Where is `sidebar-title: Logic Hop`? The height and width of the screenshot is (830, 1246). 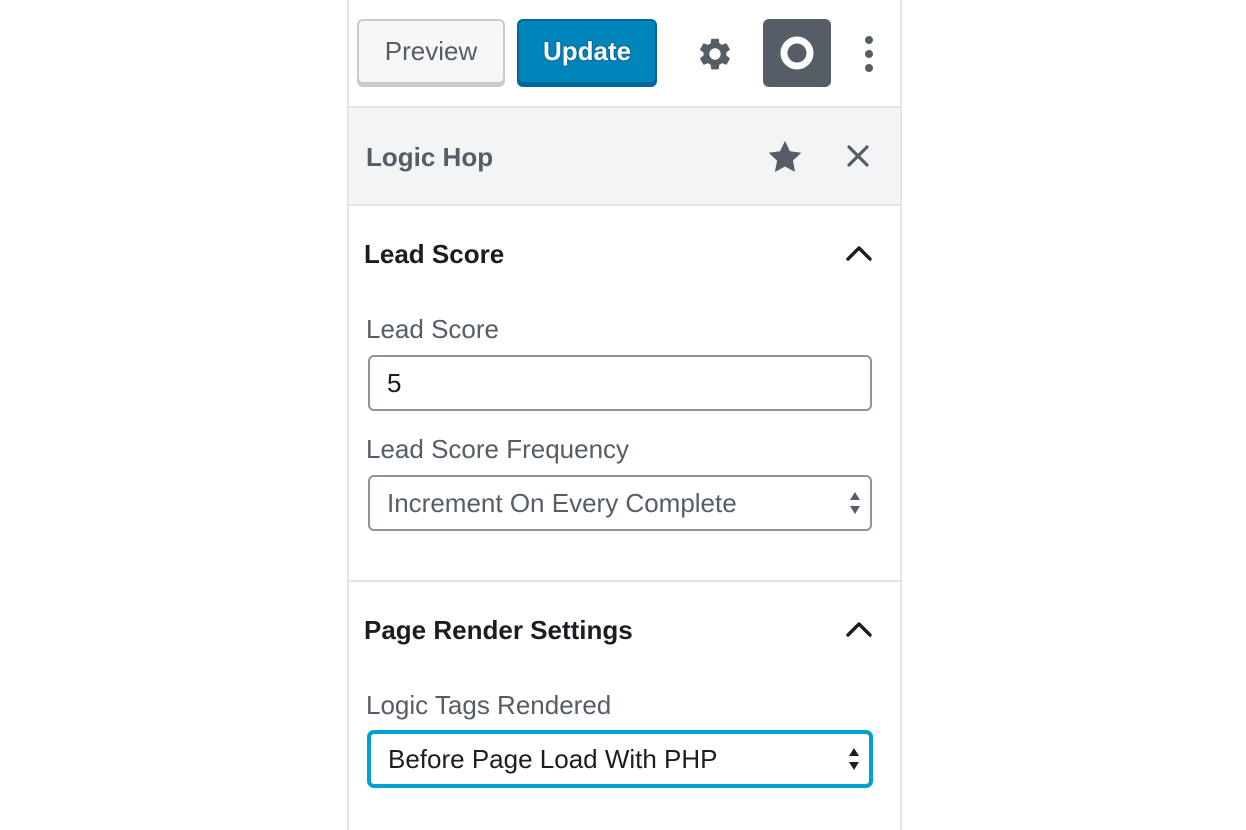
sidebar-title: Logic Hop is located at coordinates (430, 157).